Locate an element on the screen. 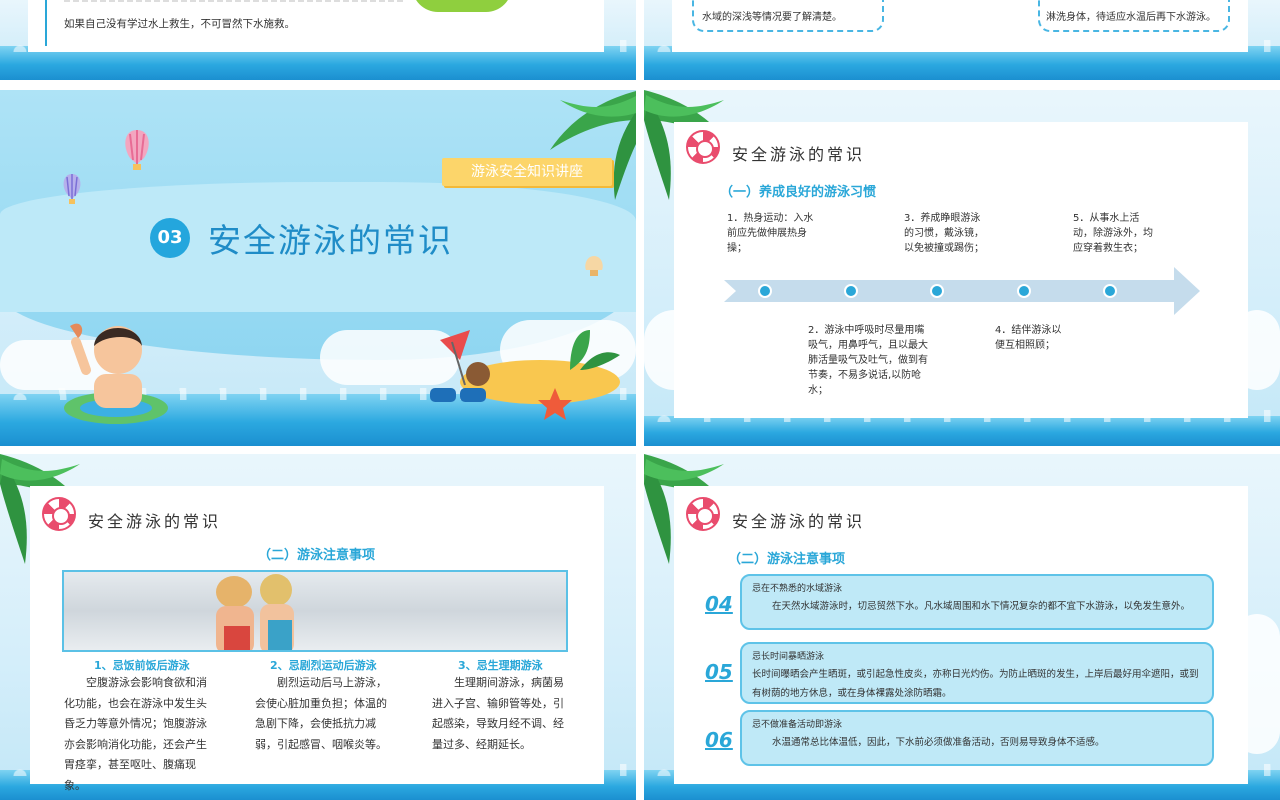  timeline-item-5: 5．从事水上活动，除游泳外，均应穿着救生衣； is located at coordinates (1113, 233).